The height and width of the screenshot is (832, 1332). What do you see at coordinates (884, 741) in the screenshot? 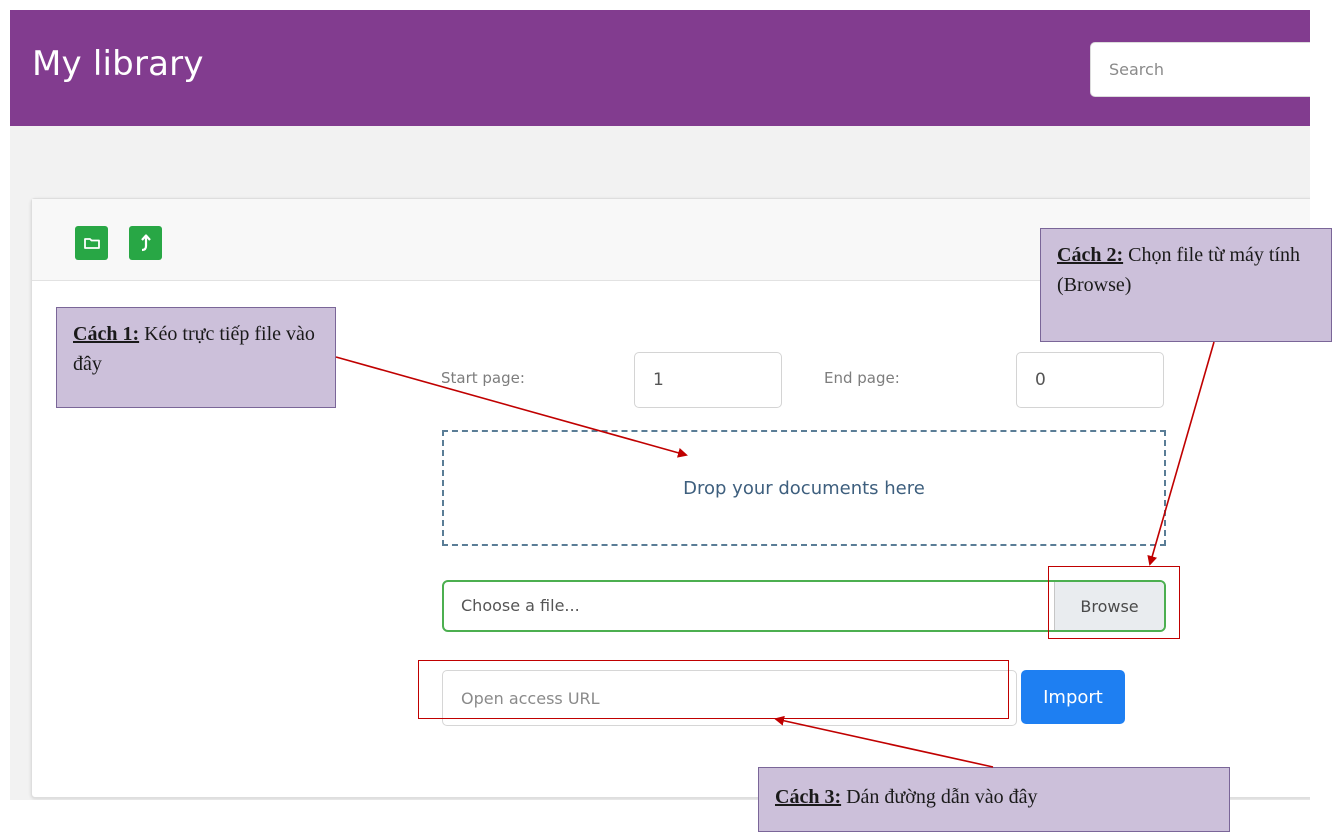
I see `arrow-to-url` at bounding box center [884, 741].